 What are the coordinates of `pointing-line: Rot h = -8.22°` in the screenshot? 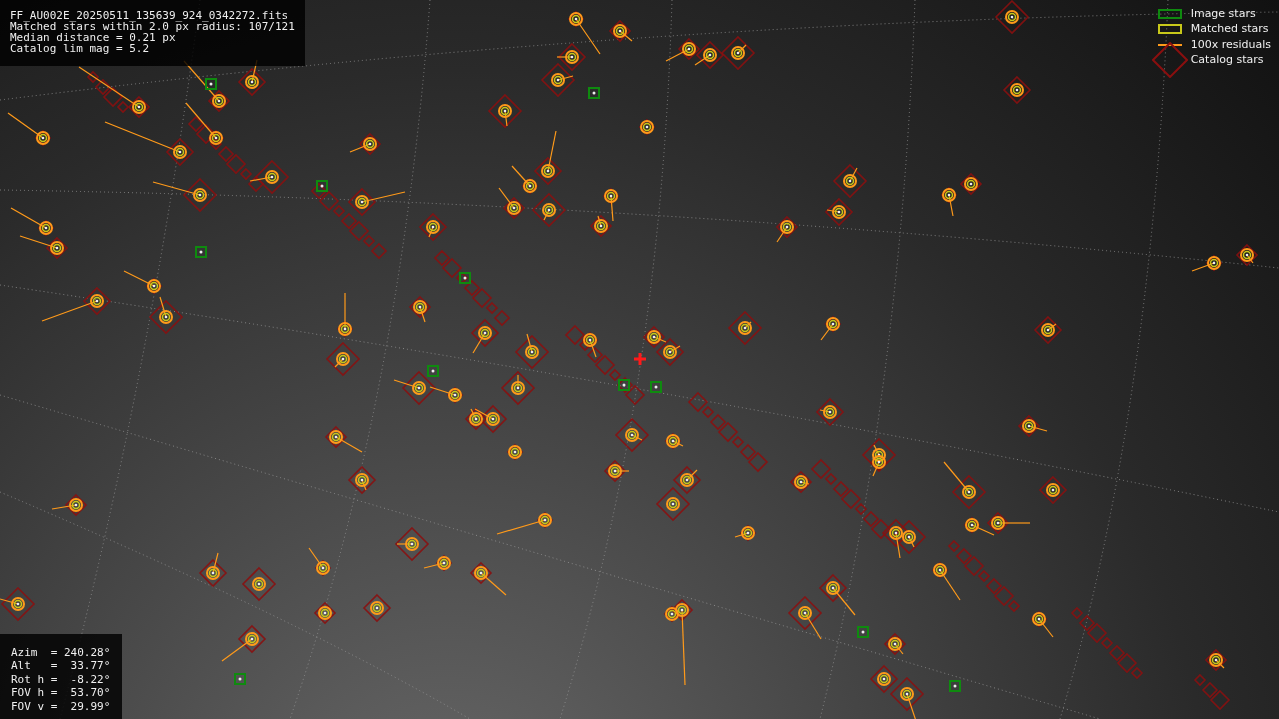 It's located at (61, 679).